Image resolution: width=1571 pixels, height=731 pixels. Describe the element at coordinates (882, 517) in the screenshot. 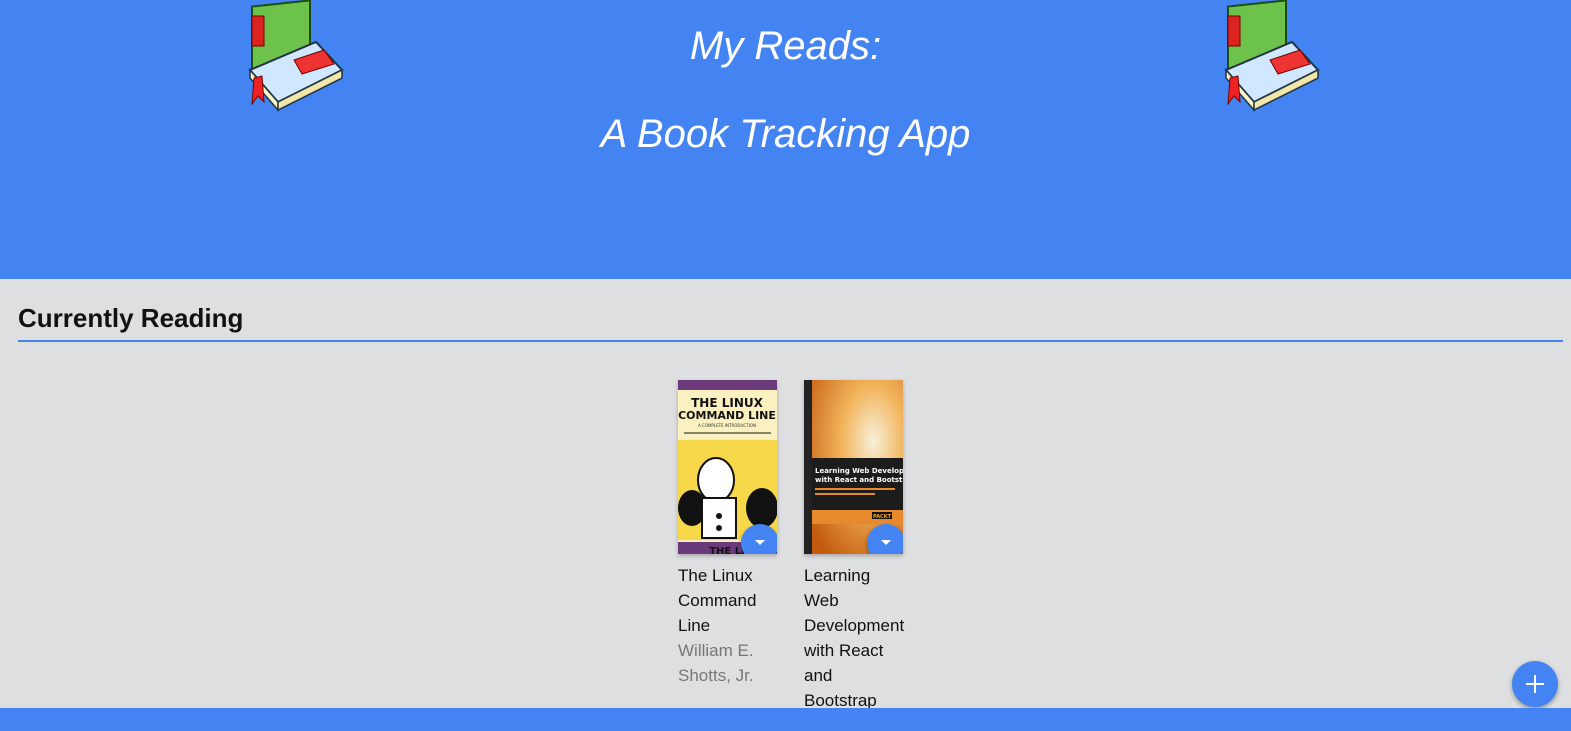

I see `cover-text: PACKT` at that location.